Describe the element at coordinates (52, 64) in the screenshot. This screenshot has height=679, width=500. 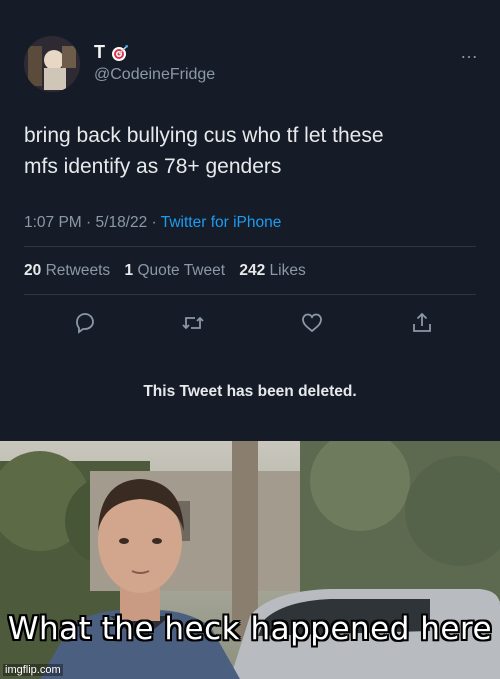
I see `avatar` at that location.